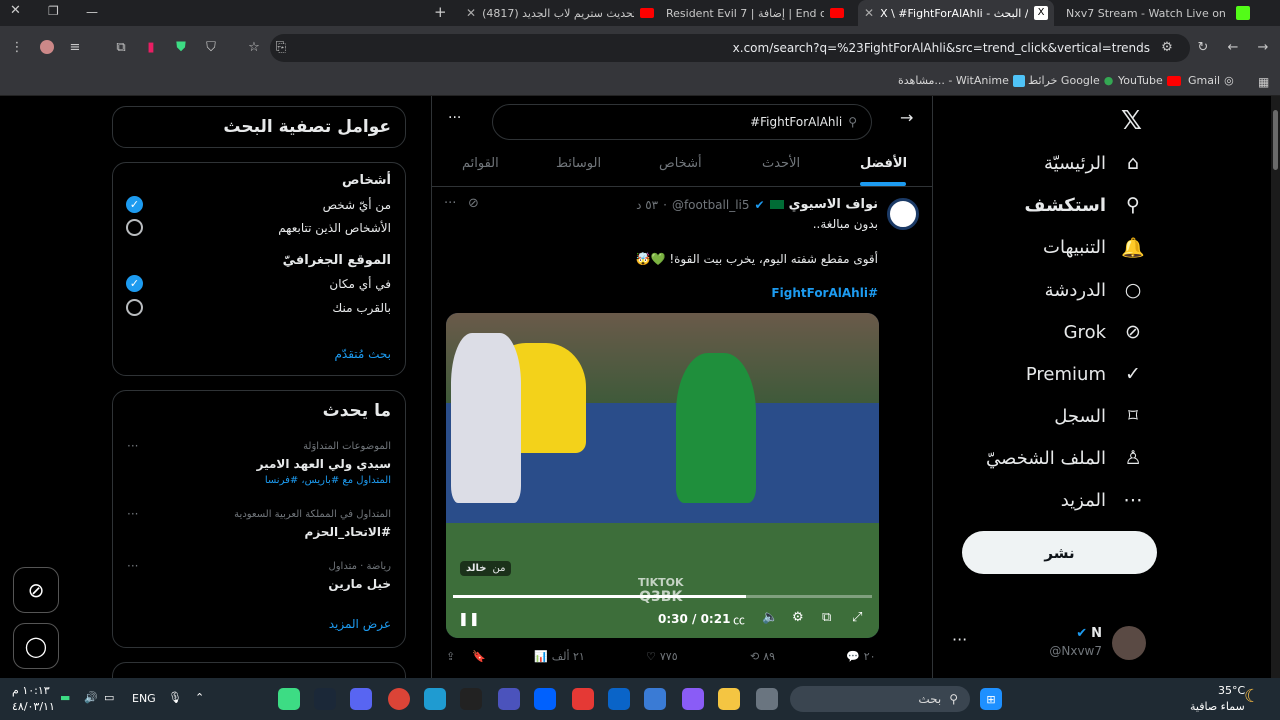 The height and width of the screenshot is (720, 1280). Describe the element at coordinates (903, 214) in the screenshot. I see `tweet-avatar` at that location.